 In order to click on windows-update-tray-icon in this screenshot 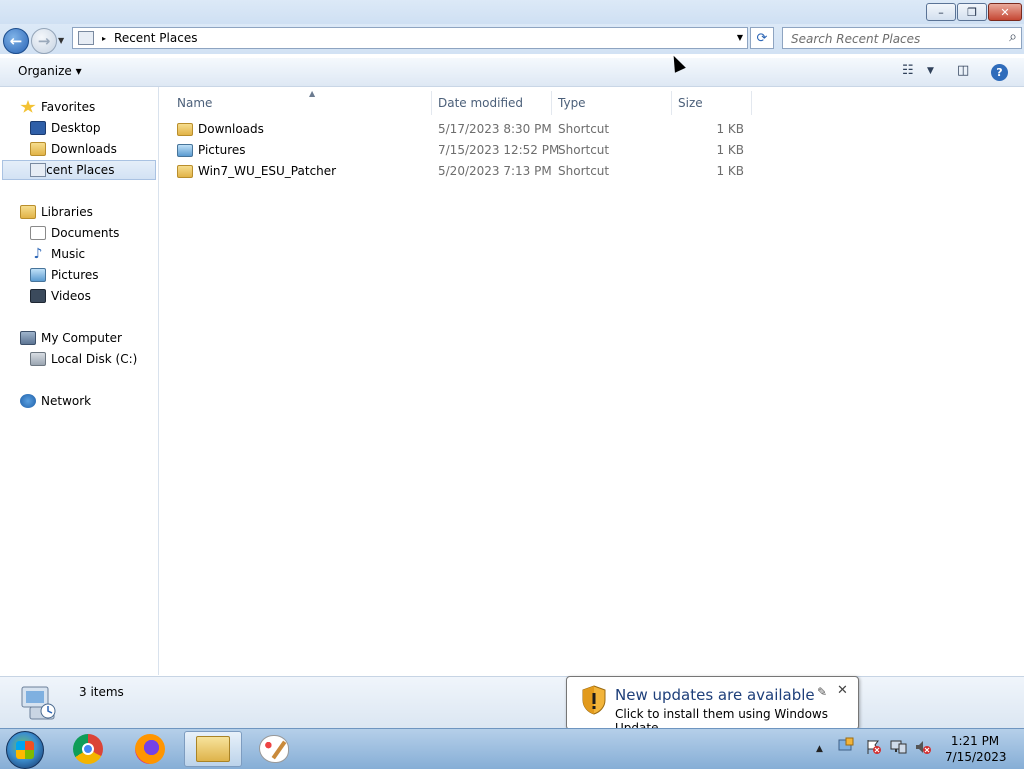, I will do `click(846, 746)`.